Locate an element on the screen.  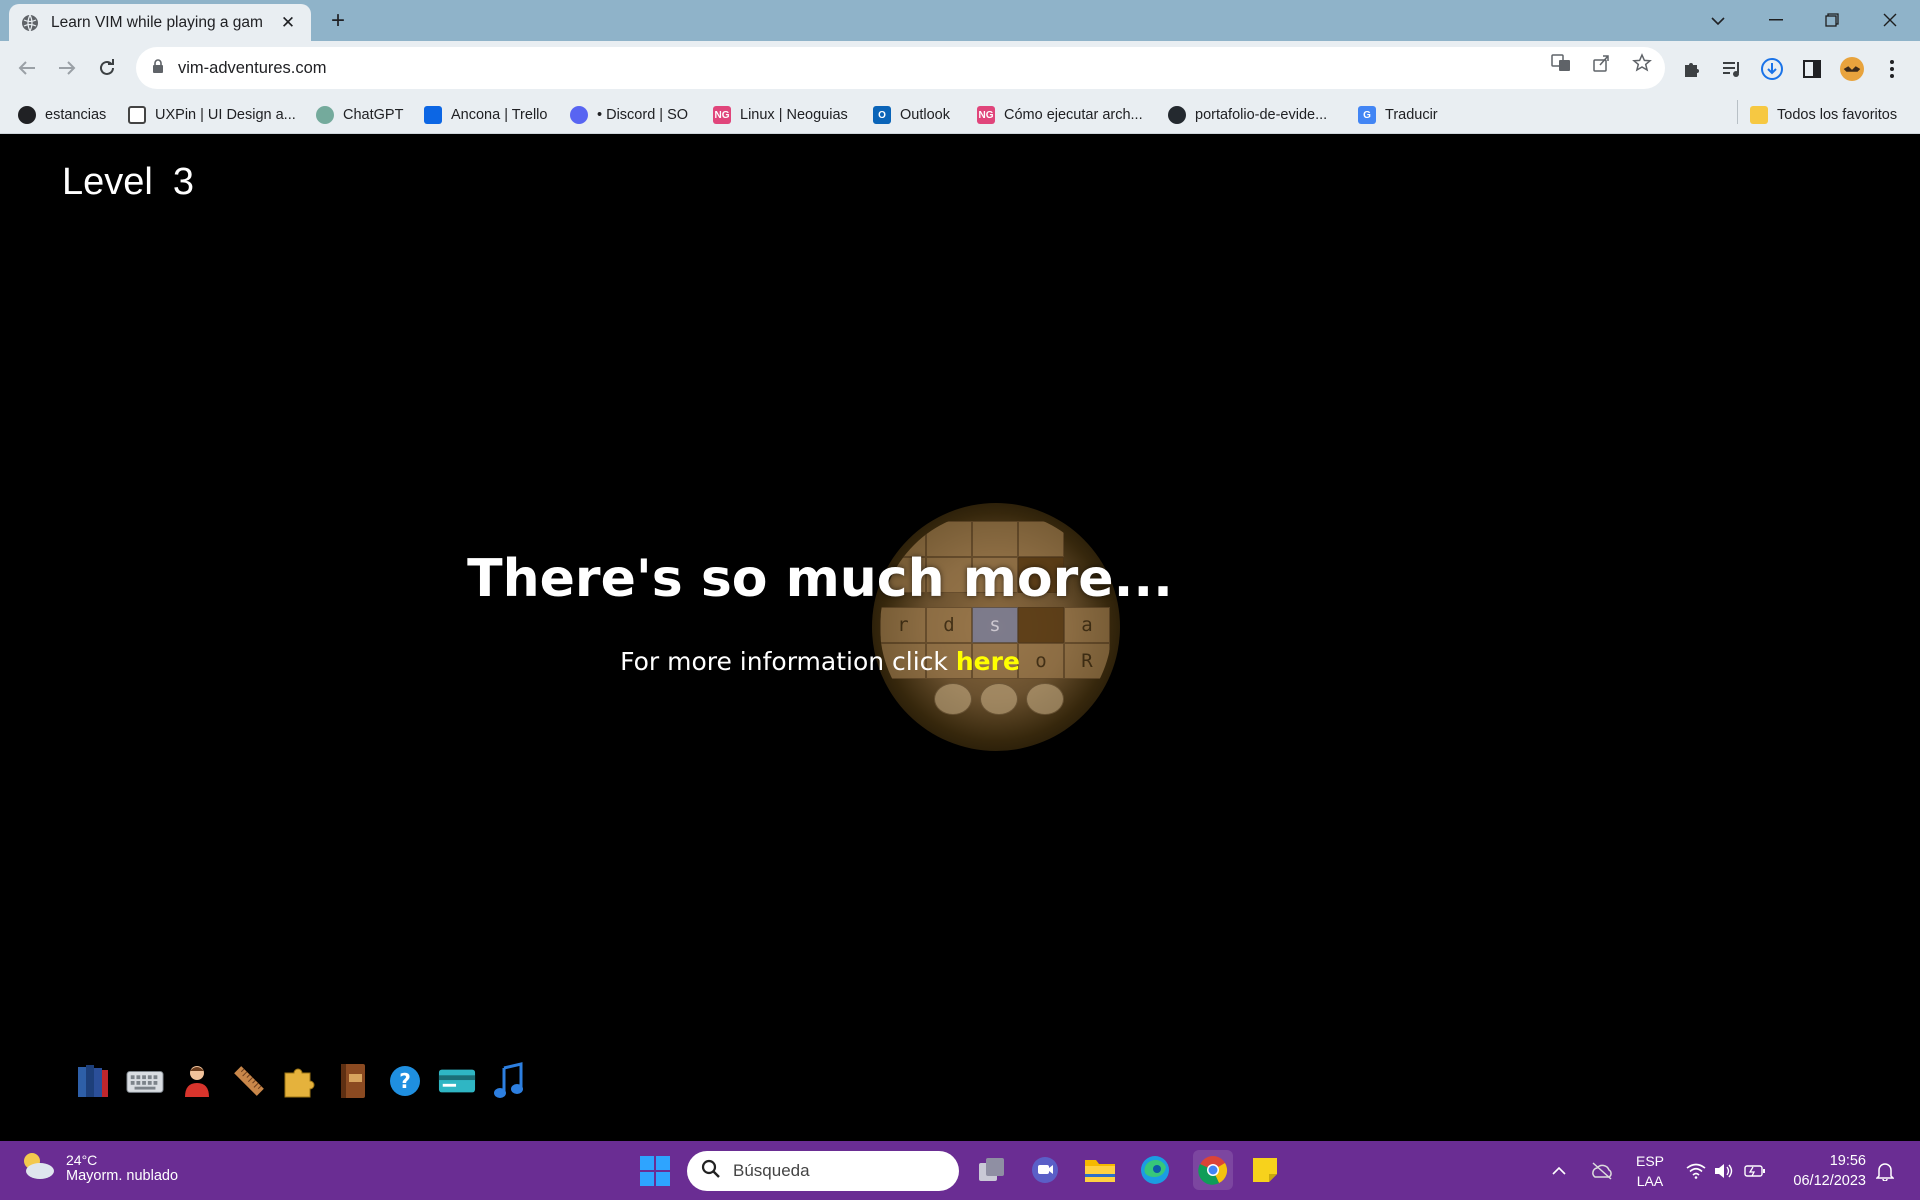
sticky-notes-icon is located at coordinates (1265, 1170).